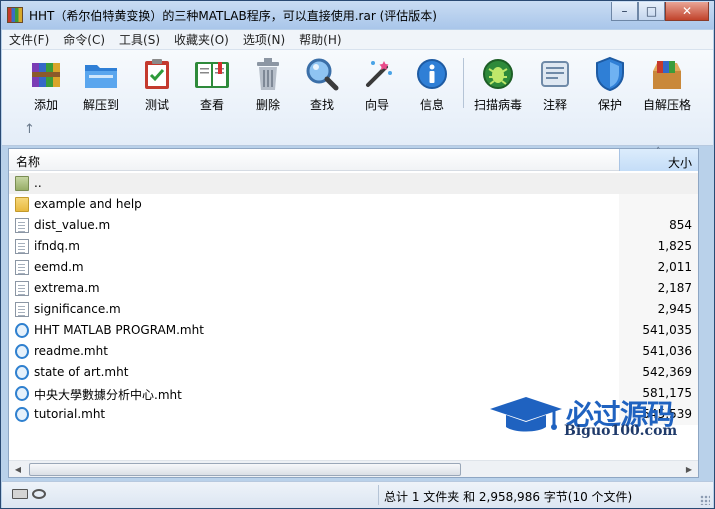  I want to click on virus-scan-button: 扫描病毒, so click(498, 84).